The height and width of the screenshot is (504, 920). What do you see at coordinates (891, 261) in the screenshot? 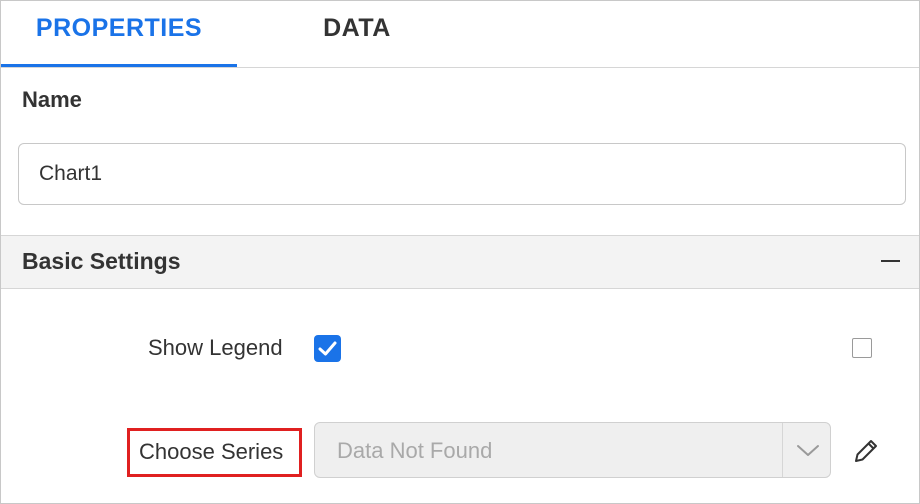
I see `collapse-minus-icon` at bounding box center [891, 261].